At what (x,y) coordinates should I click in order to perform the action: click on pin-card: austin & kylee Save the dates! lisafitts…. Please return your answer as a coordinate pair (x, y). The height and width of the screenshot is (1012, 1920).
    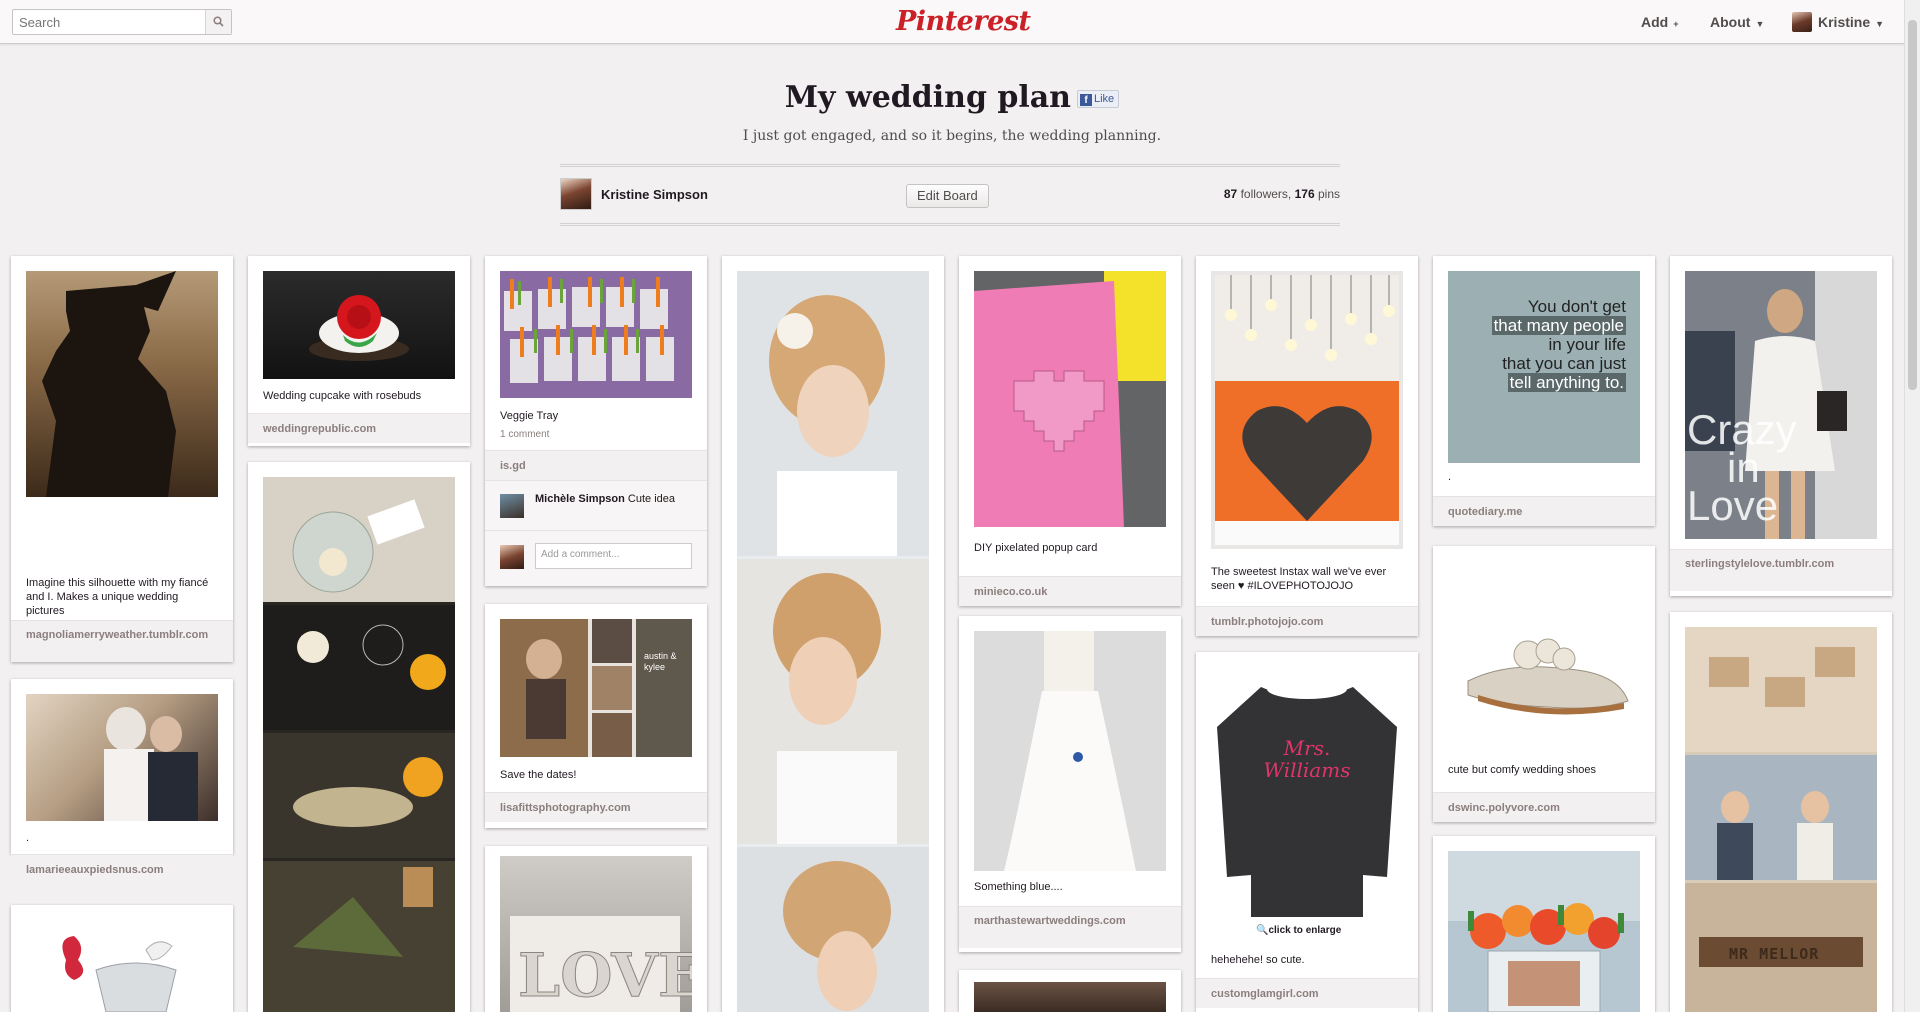
    Looking at the image, I should click on (596, 716).